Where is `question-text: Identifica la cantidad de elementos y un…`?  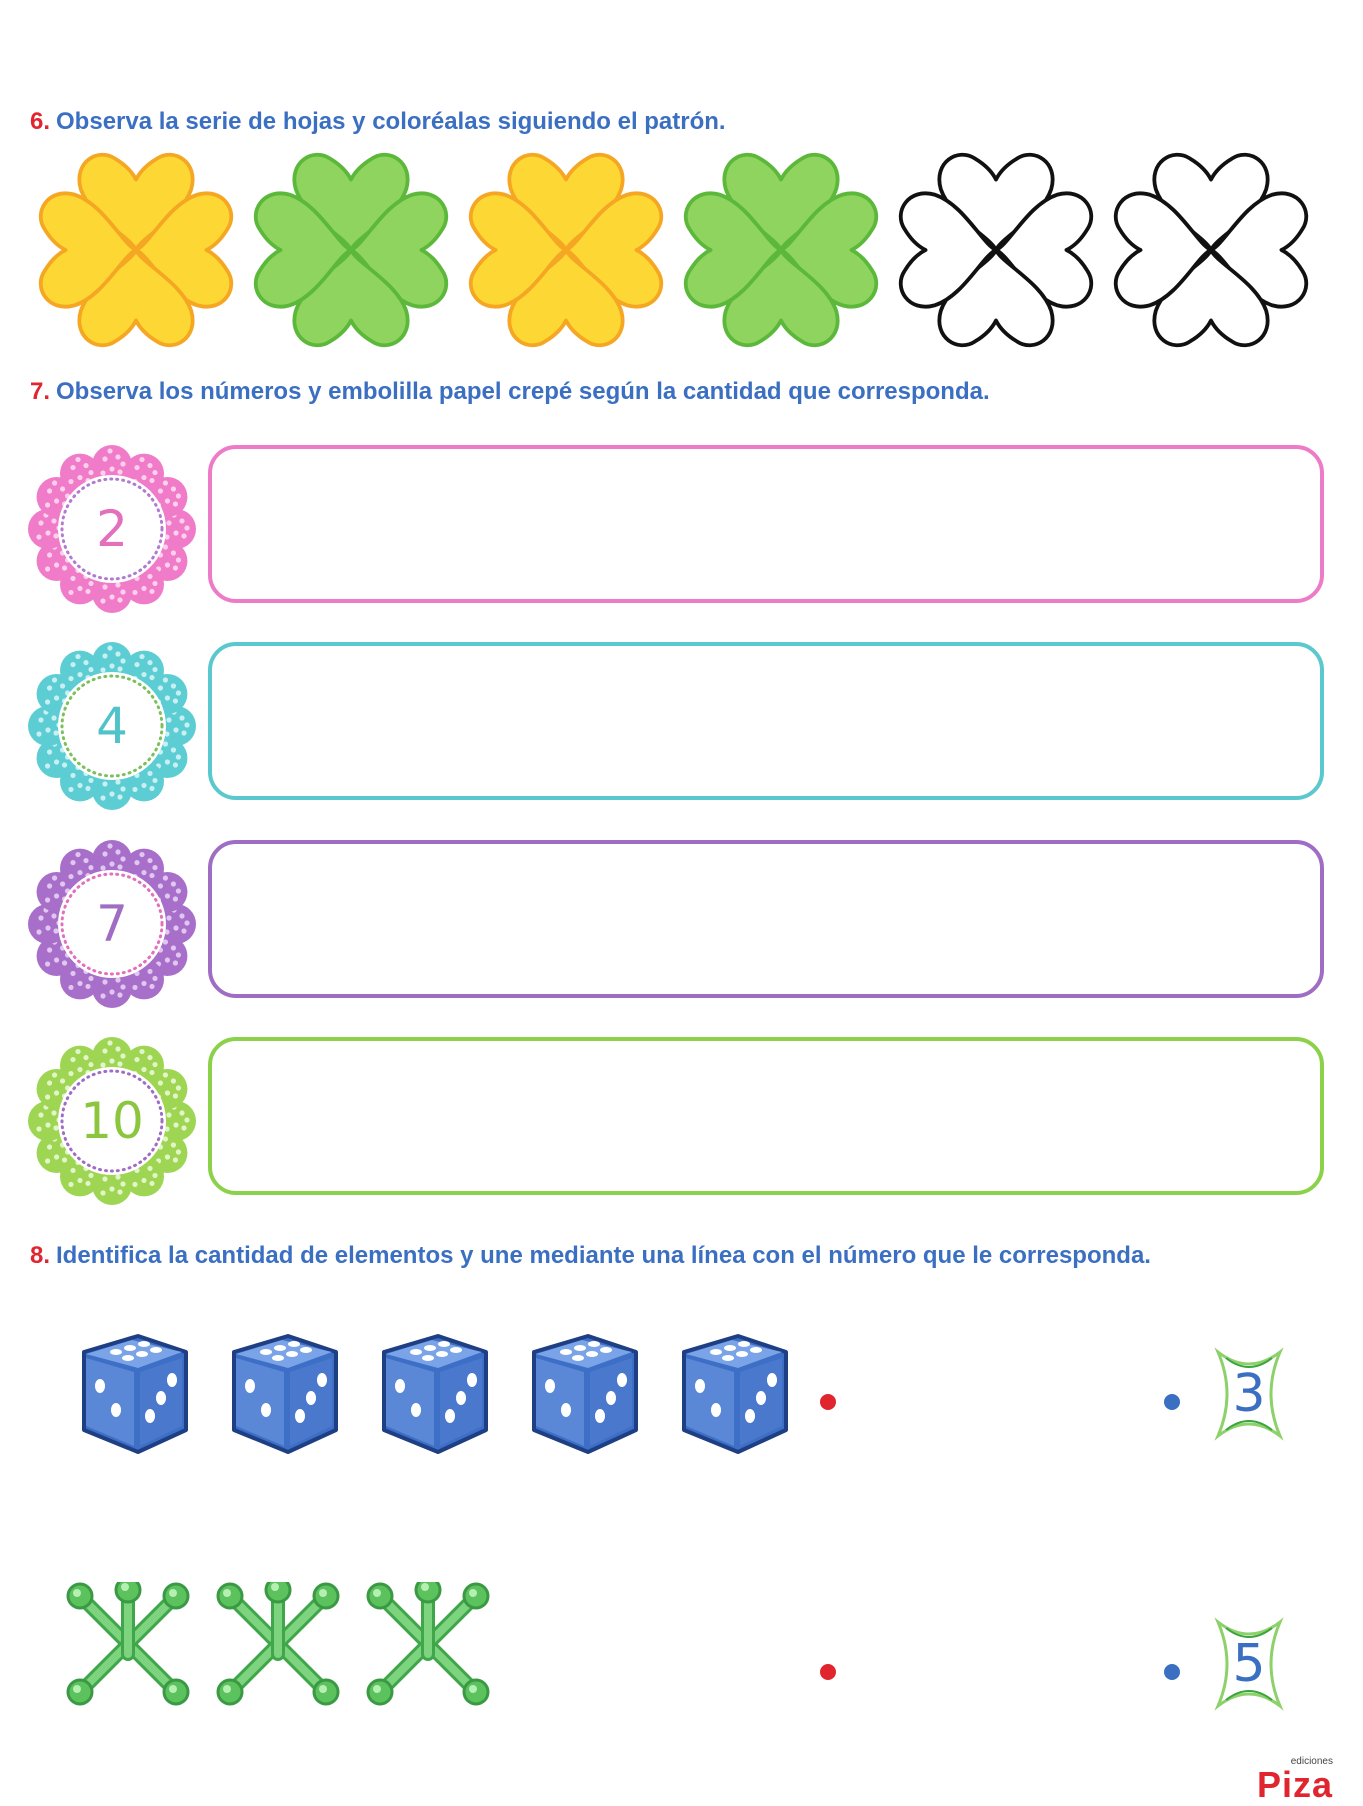 question-text: Identifica la cantidad de elementos y un… is located at coordinates (603, 1255).